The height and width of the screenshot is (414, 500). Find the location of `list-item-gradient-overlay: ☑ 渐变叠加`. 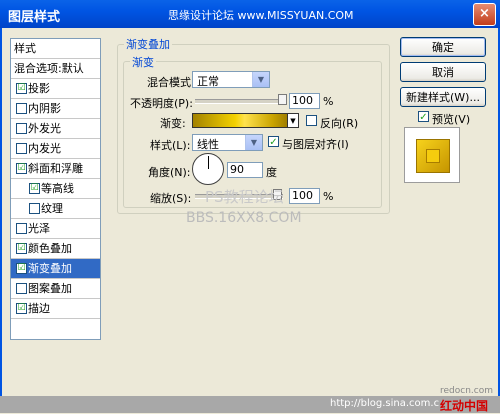

list-item-gradient-overlay: ☑ 渐变叠加 is located at coordinates (55, 269).